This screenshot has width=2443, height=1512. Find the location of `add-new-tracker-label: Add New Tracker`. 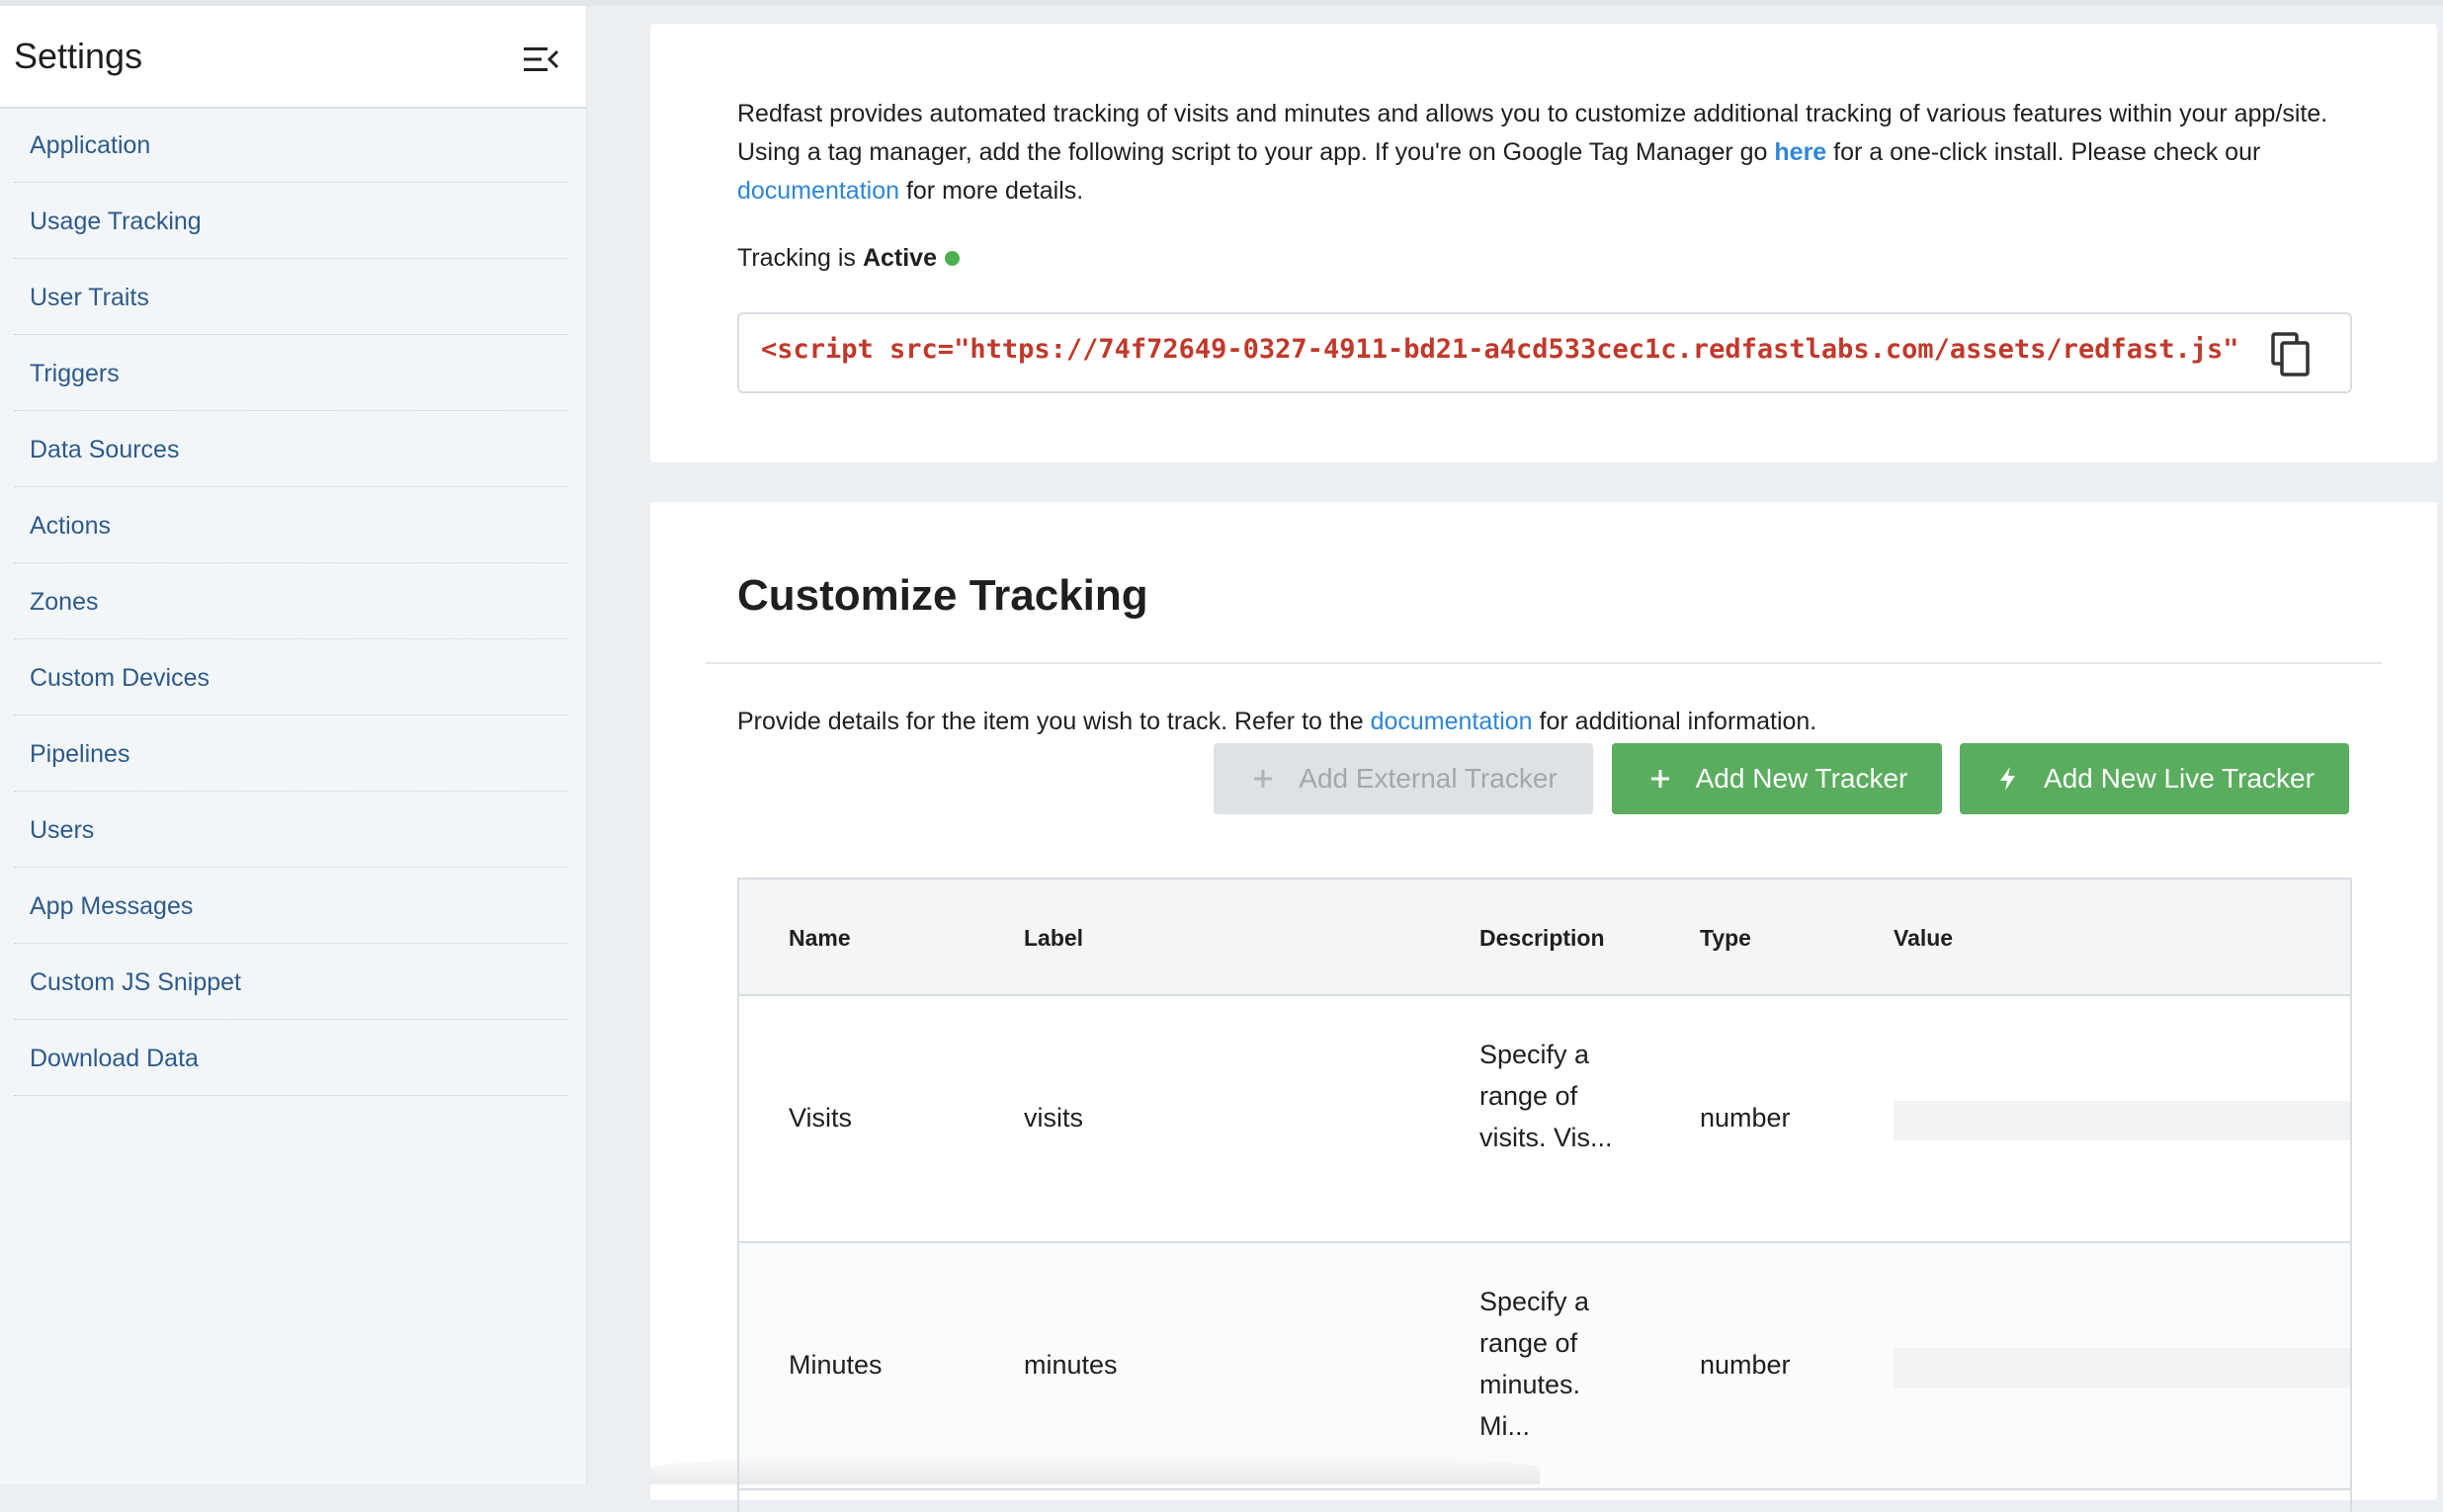

add-new-tracker-label: Add New Tracker is located at coordinates (1801, 778).